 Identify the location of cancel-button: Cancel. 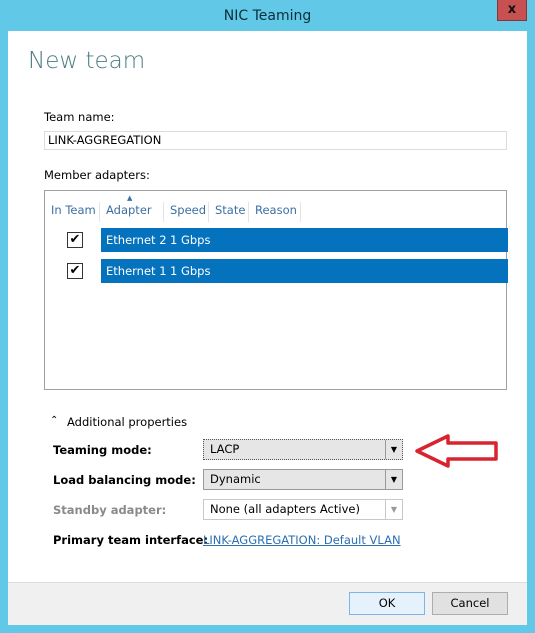
(470, 603).